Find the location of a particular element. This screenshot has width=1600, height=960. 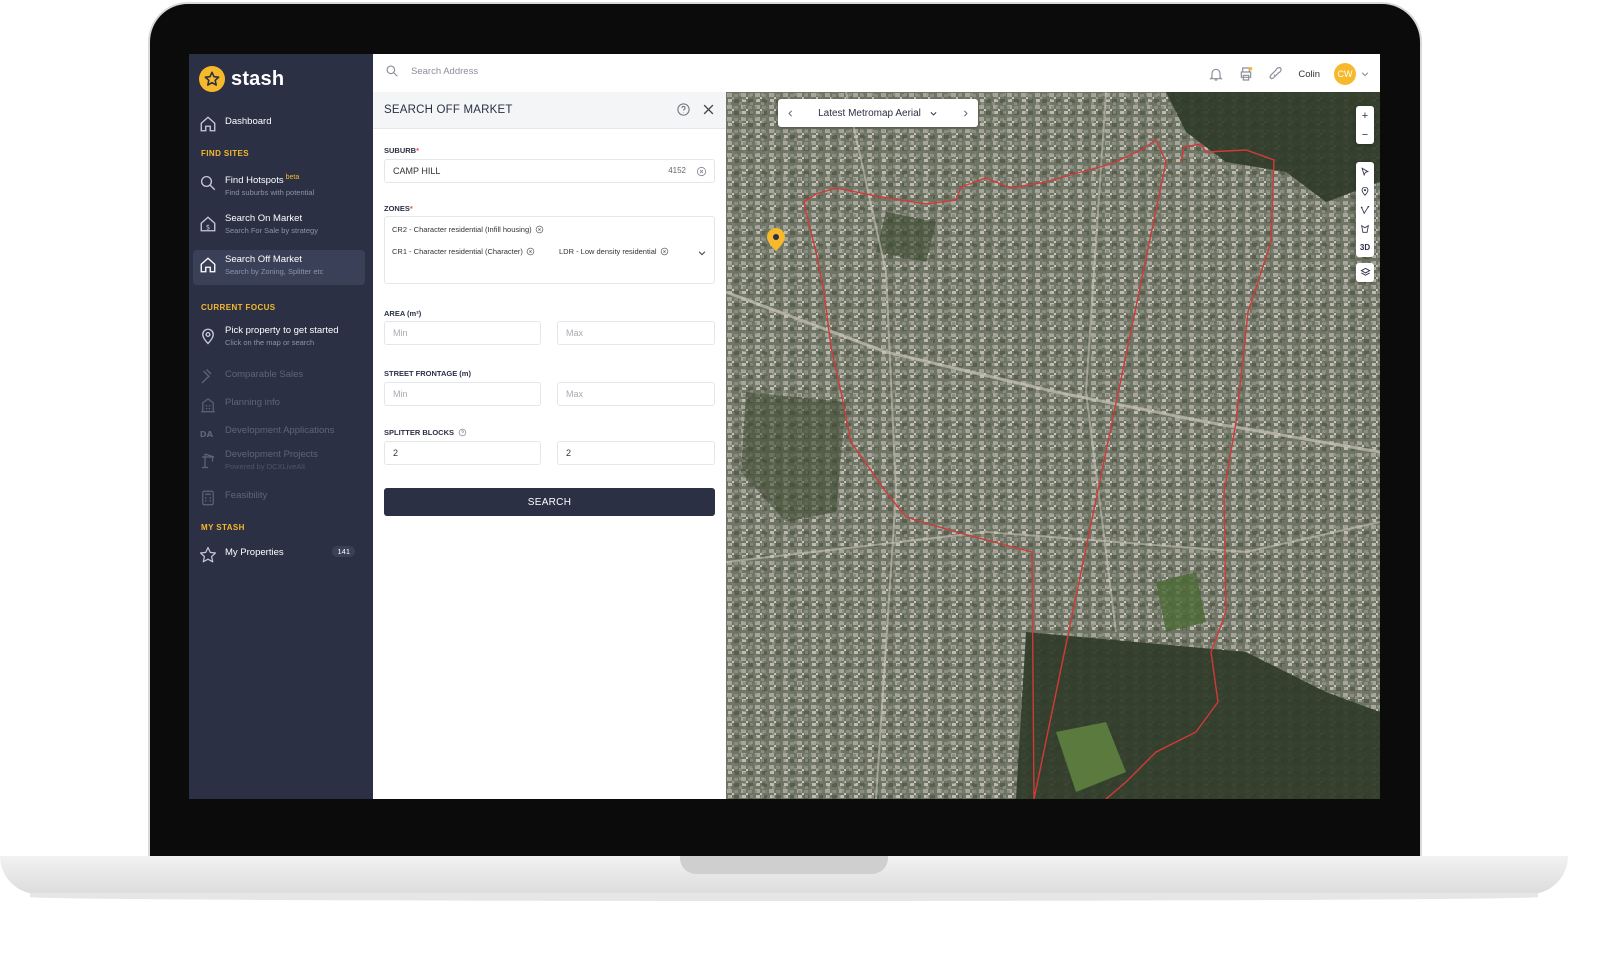

splitter-min-input: 2 is located at coordinates (462, 453).